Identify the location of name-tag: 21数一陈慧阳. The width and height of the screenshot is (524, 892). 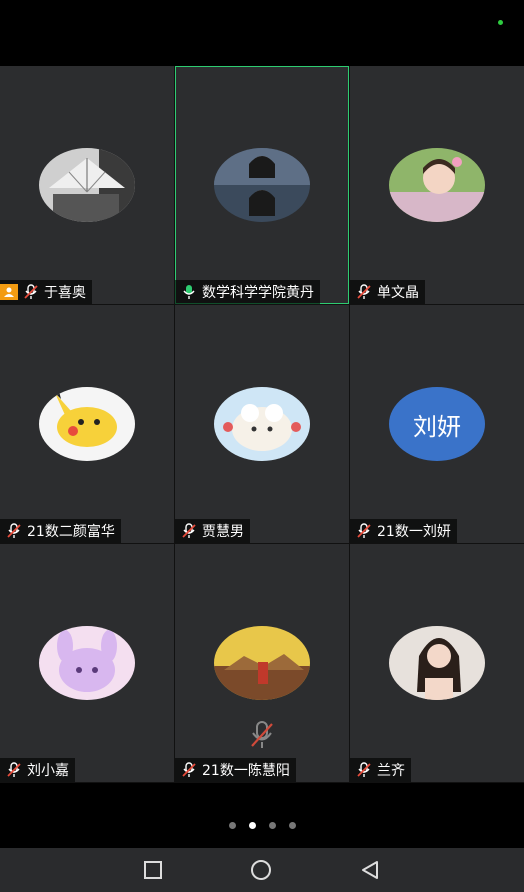
(235, 770).